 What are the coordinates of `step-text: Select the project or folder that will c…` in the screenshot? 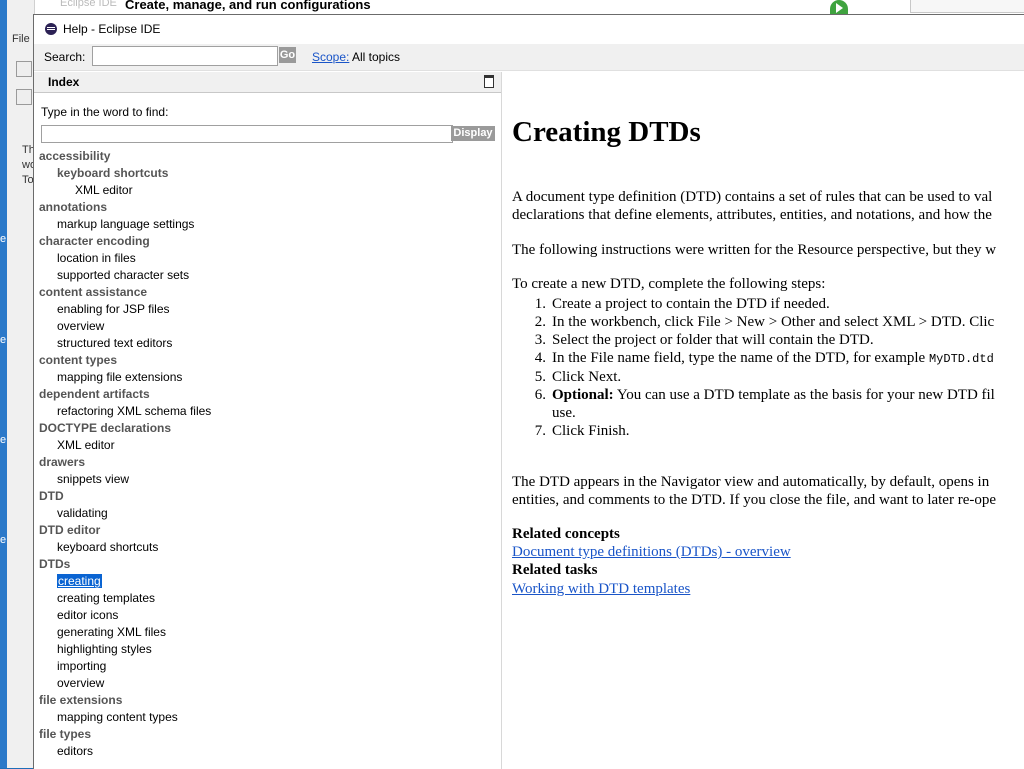 It's located at (713, 340).